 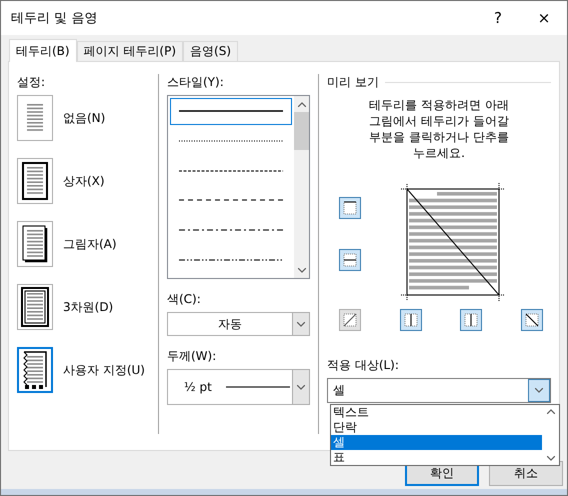 What do you see at coordinates (439, 129) in the screenshot?
I see `preview-instructions: 테두리를 적용하려면 아래 그림에서 테두리가 들어갈 부분을 클릭하거나 단추를 누르세요.` at bounding box center [439, 129].